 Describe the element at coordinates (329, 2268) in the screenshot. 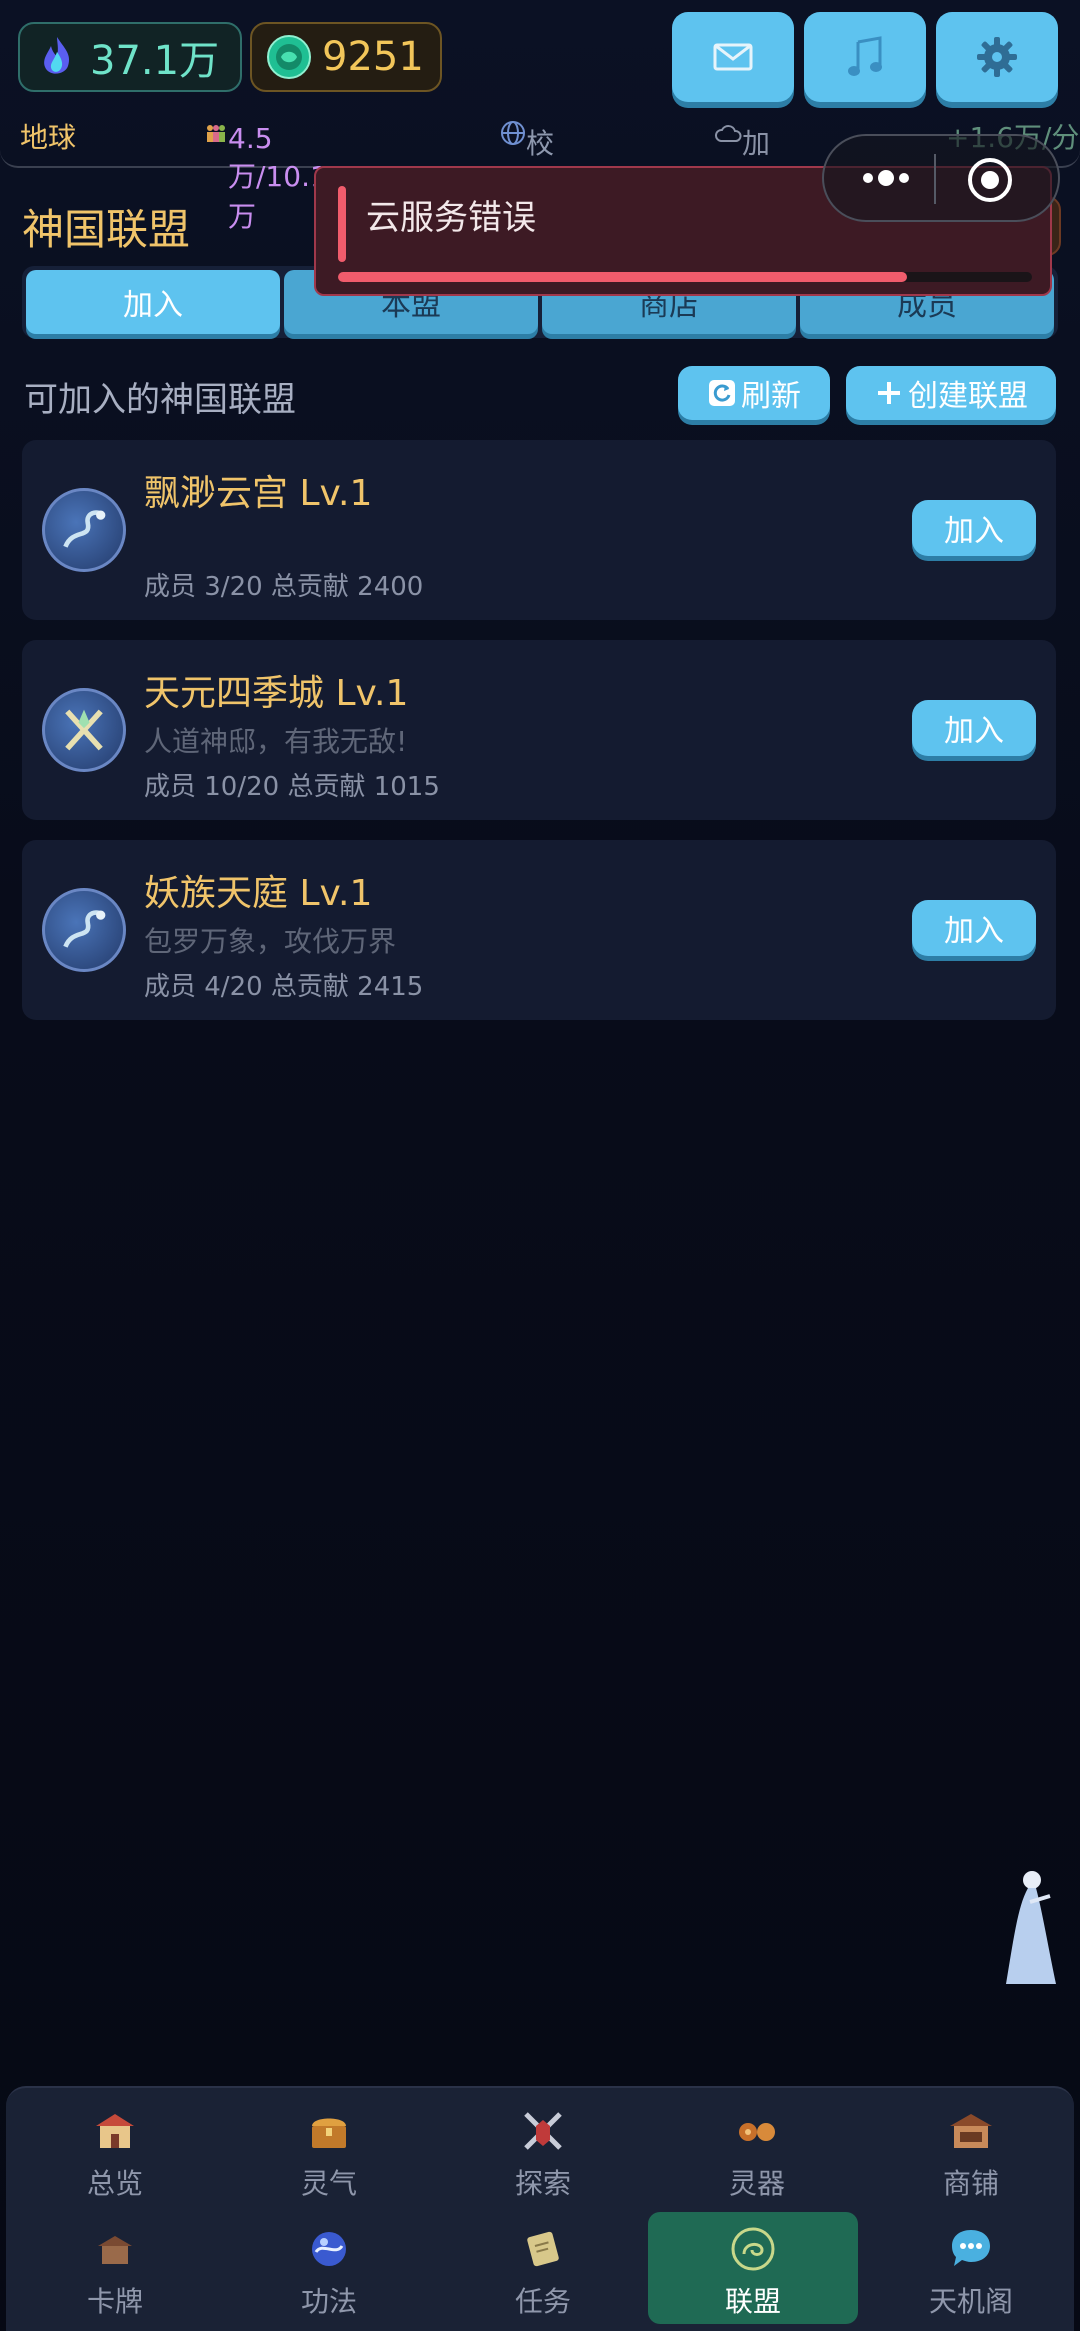

I see `nav-item-techniques: 功法` at that location.